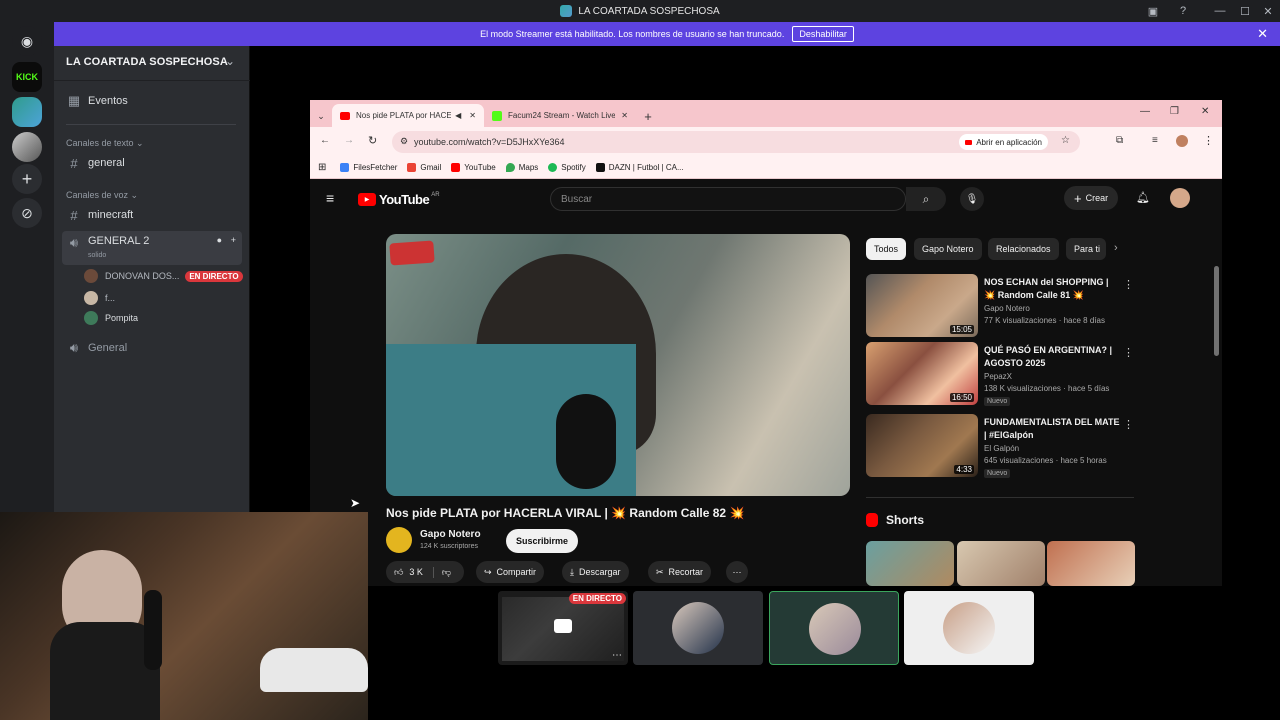 This screenshot has height=720, width=1280. What do you see at coordinates (368, 167) in the screenshot?
I see `bookmark-filesfetcher: FilesFetcher` at bounding box center [368, 167].